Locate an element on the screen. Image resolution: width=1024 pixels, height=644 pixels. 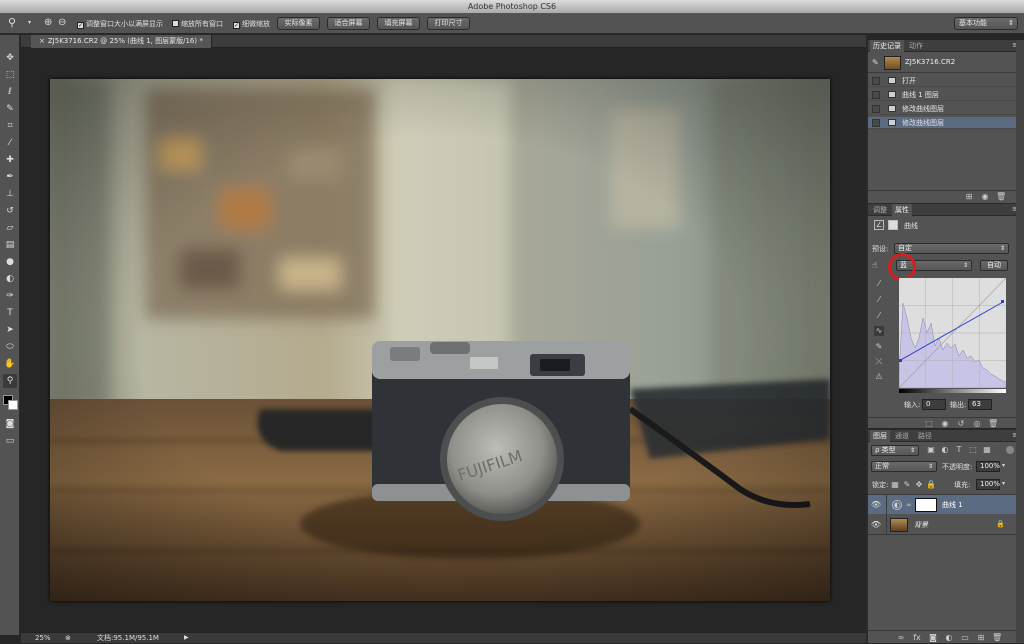
eye-icon: 👁 is located at coordinates (876, 505).